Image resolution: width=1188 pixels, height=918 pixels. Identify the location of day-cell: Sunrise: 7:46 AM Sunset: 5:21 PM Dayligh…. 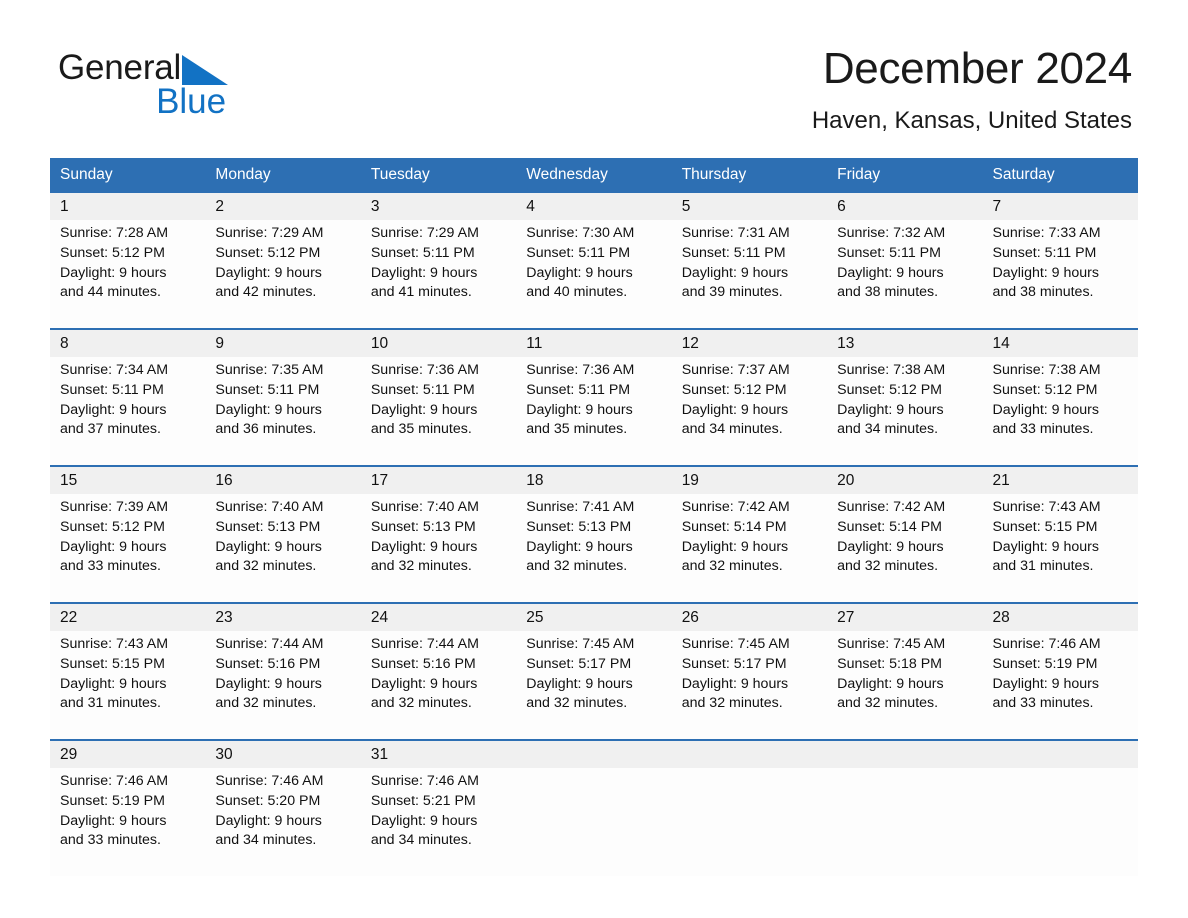
(438, 822).